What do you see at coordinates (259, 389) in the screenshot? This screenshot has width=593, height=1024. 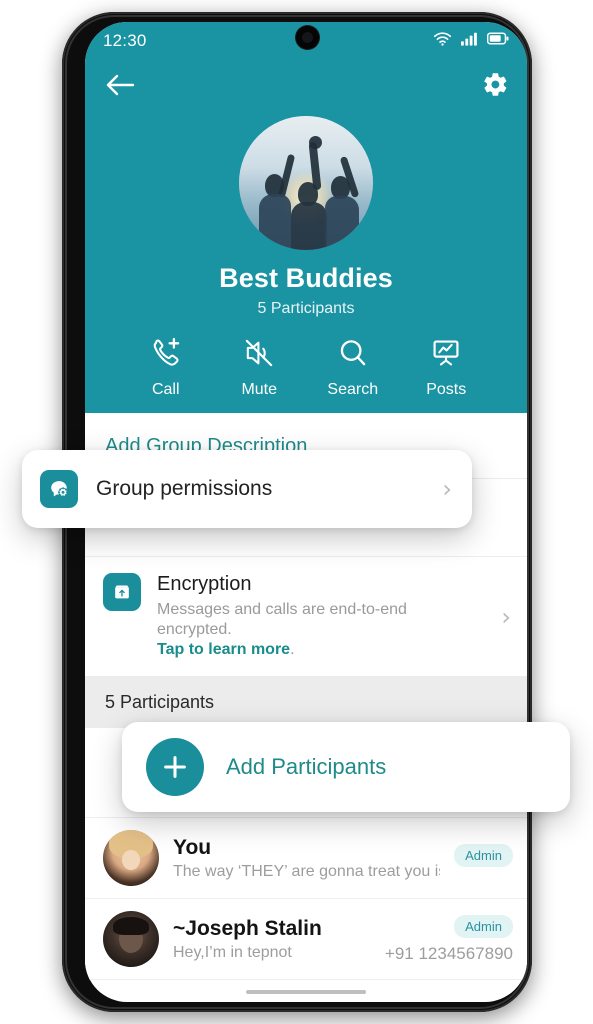 I see `action-mute-label: Mute` at bounding box center [259, 389].